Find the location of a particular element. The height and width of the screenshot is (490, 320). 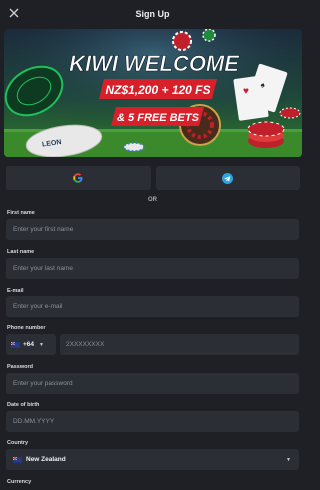

google-login-button is located at coordinates (78, 178).